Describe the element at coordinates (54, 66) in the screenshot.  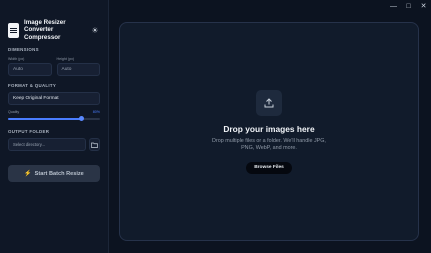
I see `dimensions-fields: Width (px) Auto Height (px) Auto` at that location.